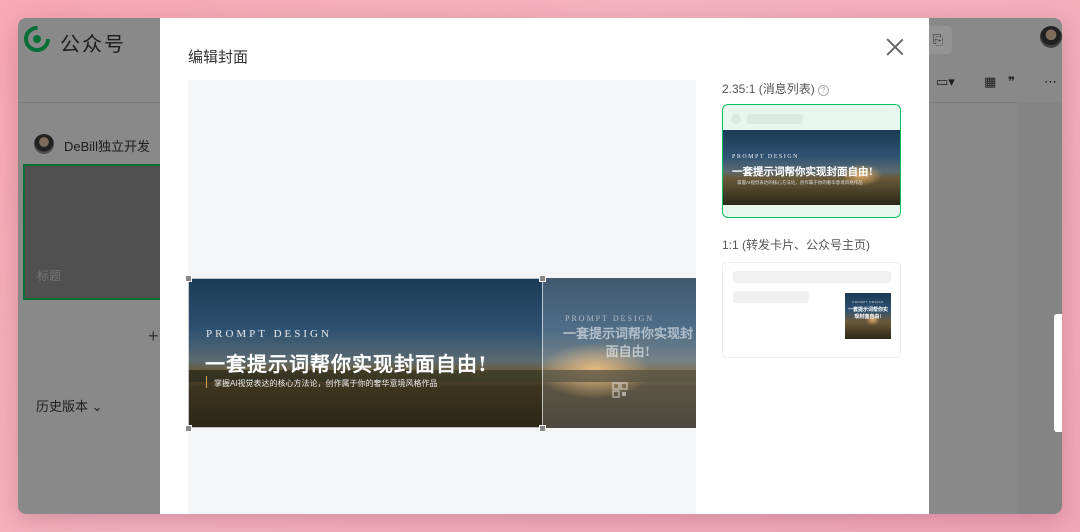 The height and width of the screenshot is (532, 1080). What do you see at coordinates (768, 89) in the screenshot?
I see `wide-ratio-text: 2.35:1 (消息列表)` at bounding box center [768, 89].